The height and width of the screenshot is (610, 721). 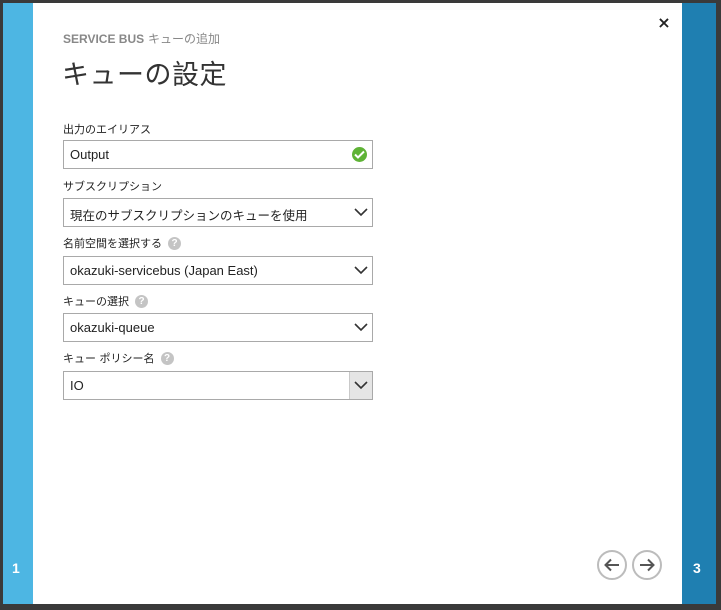 I want to click on close-icon: ×, so click(x=664, y=22).